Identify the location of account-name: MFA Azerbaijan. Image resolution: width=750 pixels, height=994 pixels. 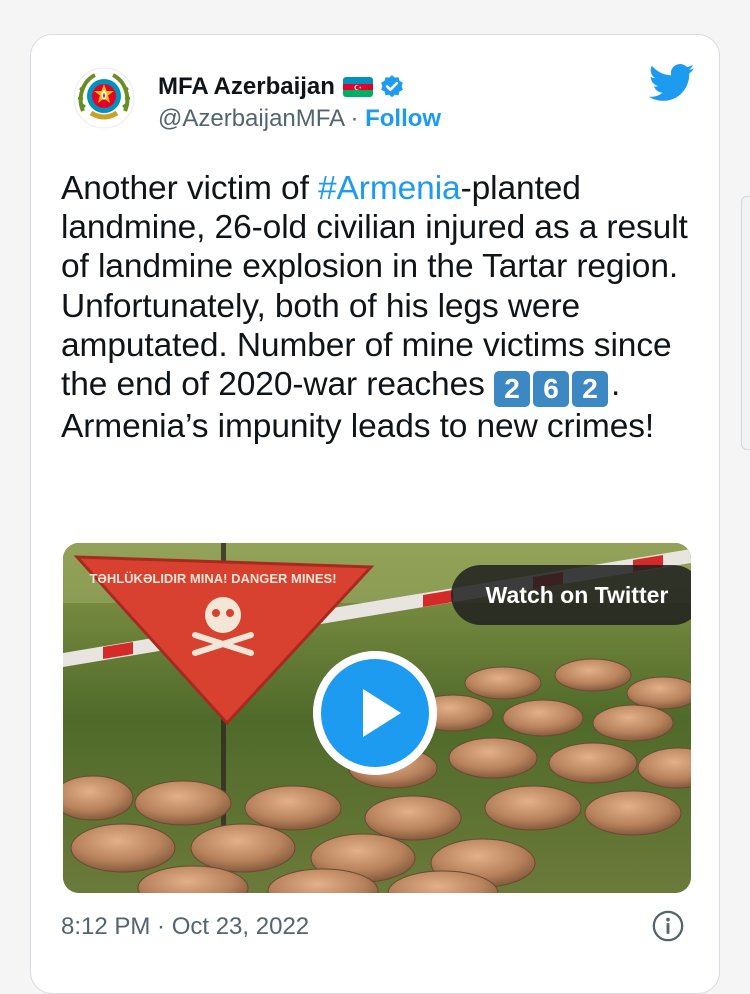
(246, 87).